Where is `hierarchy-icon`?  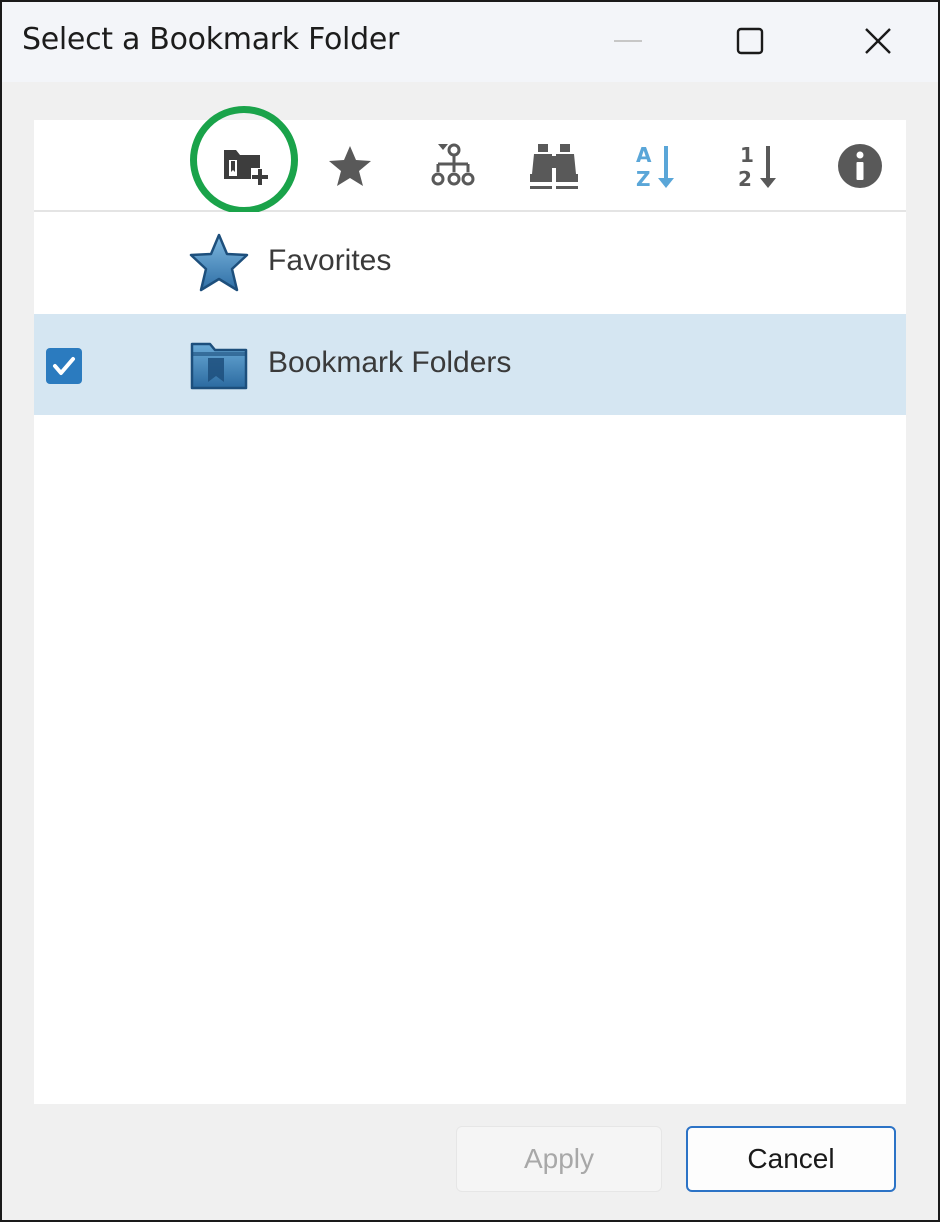 hierarchy-icon is located at coordinates (453, 164).